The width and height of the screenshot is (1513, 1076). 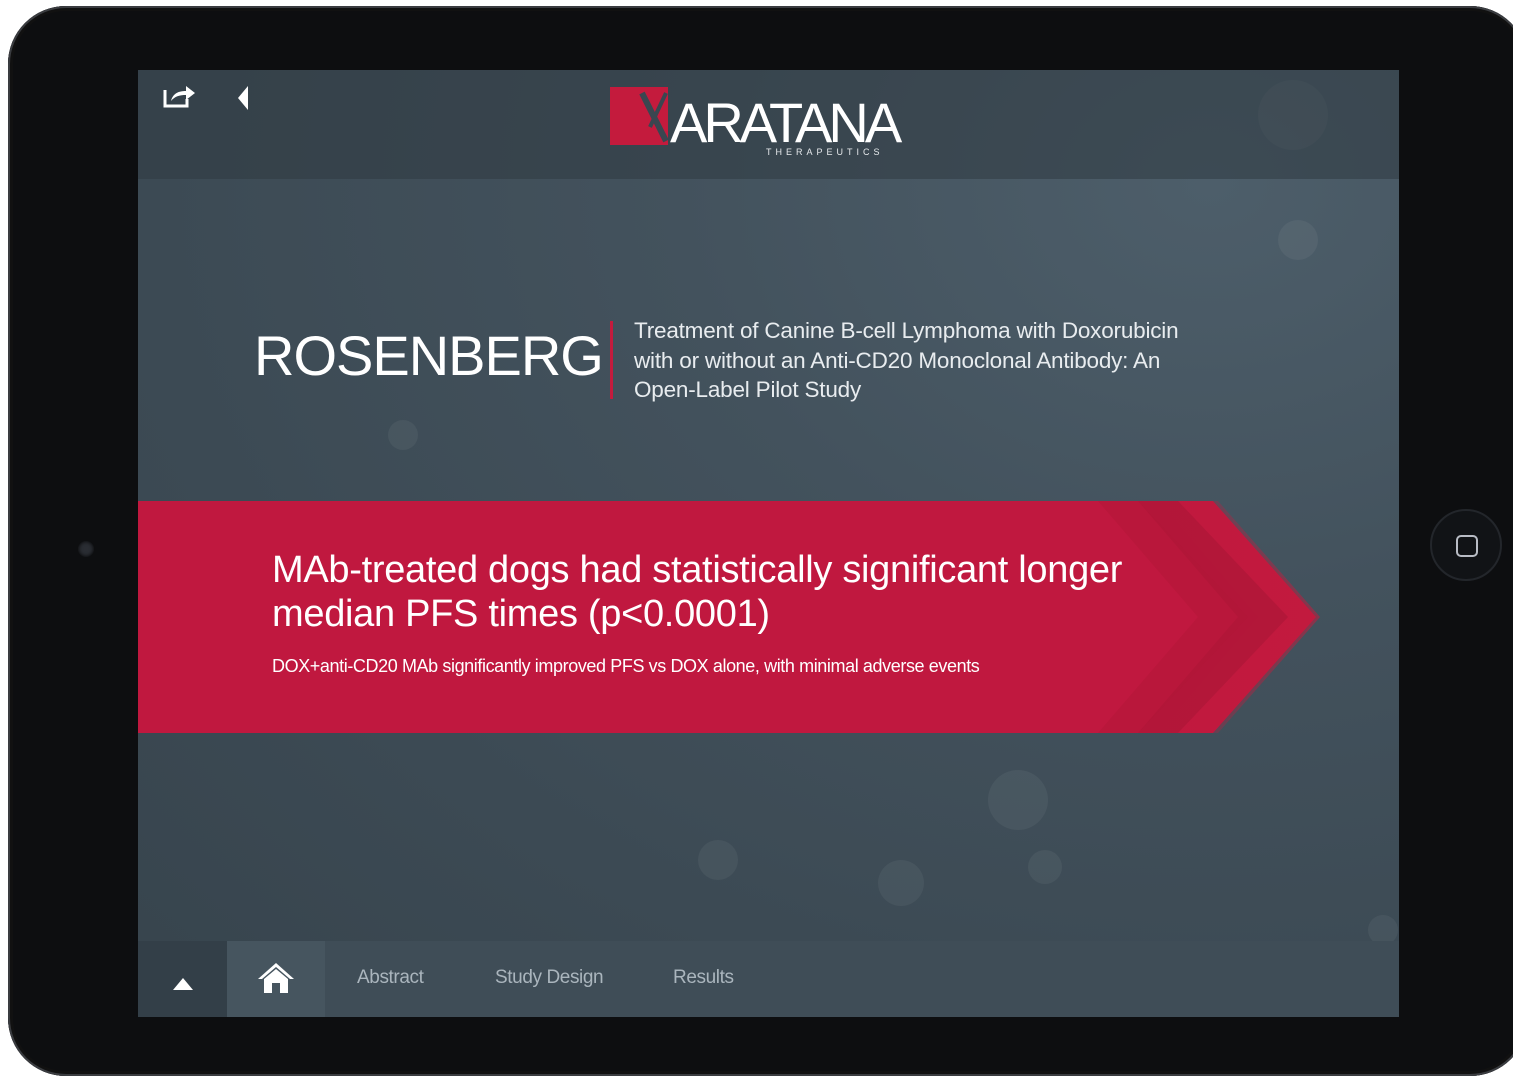 I want to click on top-bar: ARATANA THERAPEUTICS, so click(x=768, y=124).